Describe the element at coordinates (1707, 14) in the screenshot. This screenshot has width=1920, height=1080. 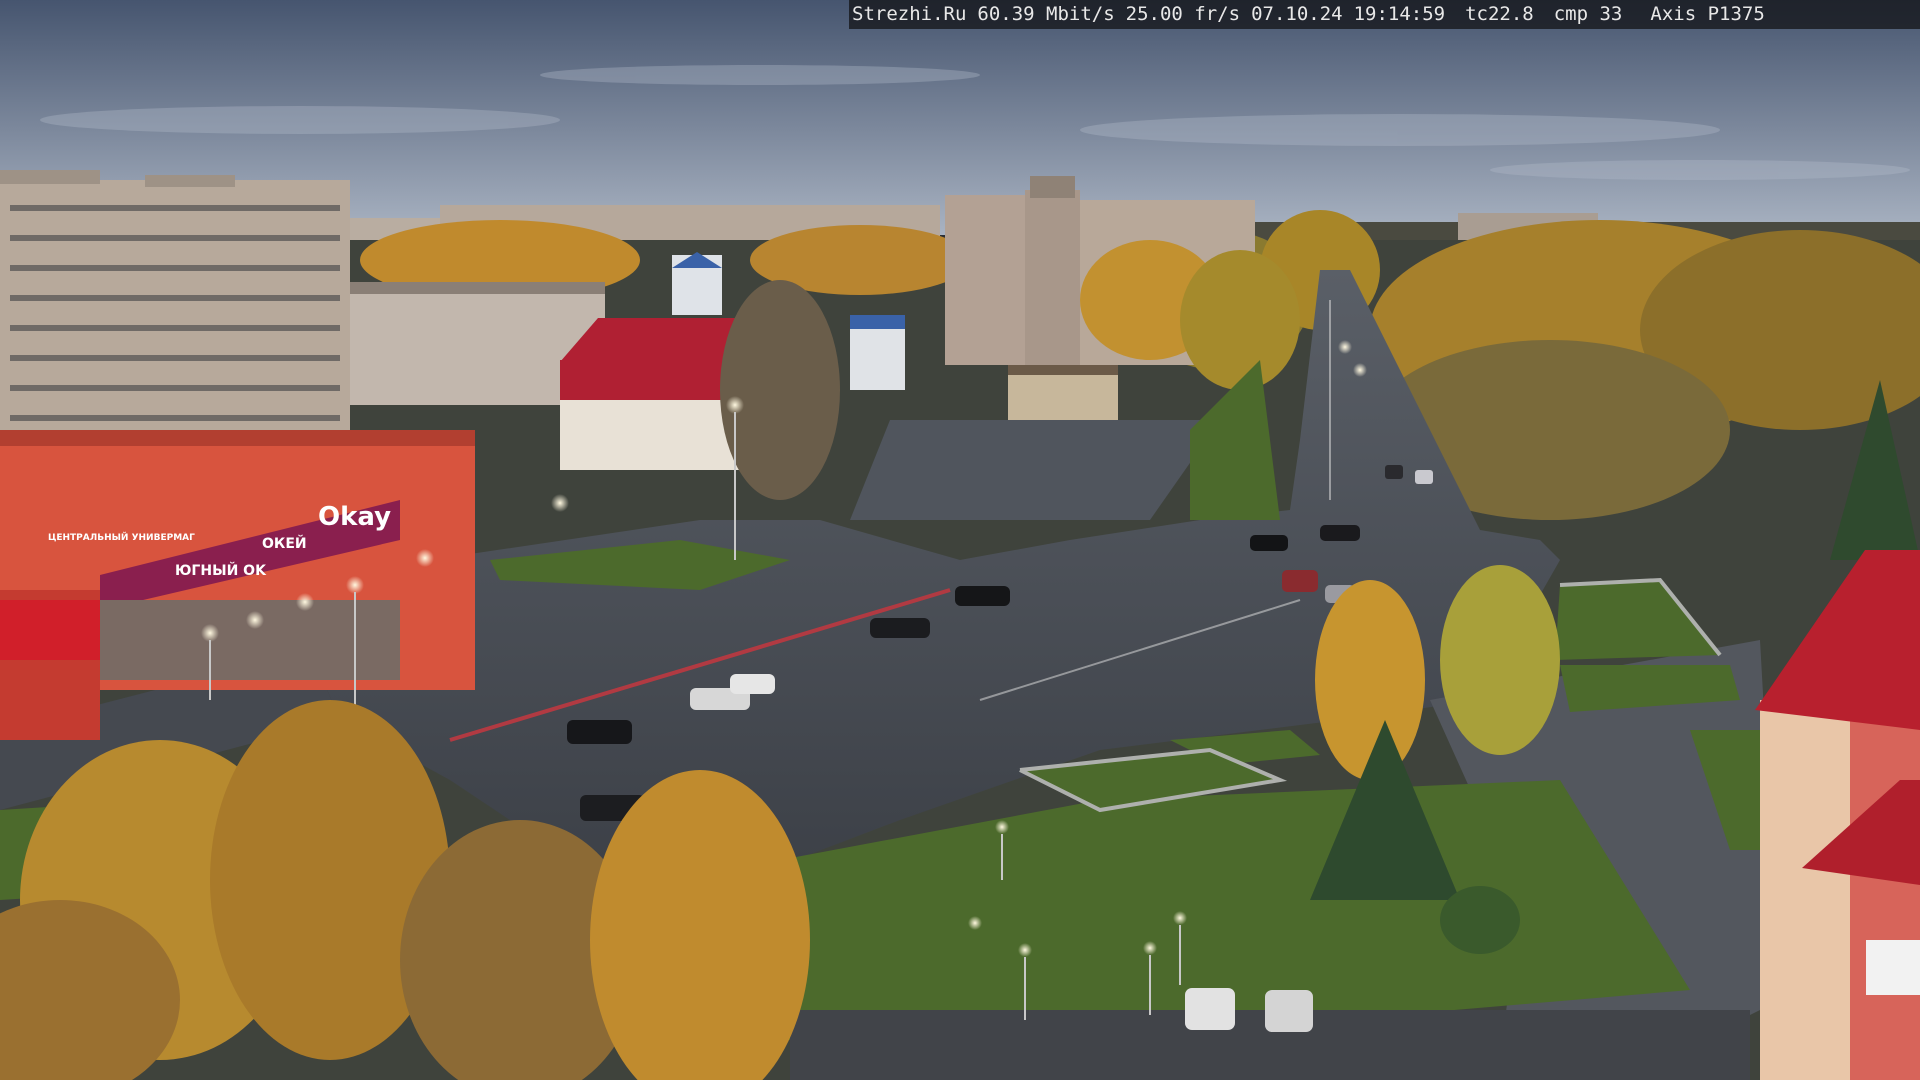
I see `overlay-camera-model: Axis P1375` at that location.